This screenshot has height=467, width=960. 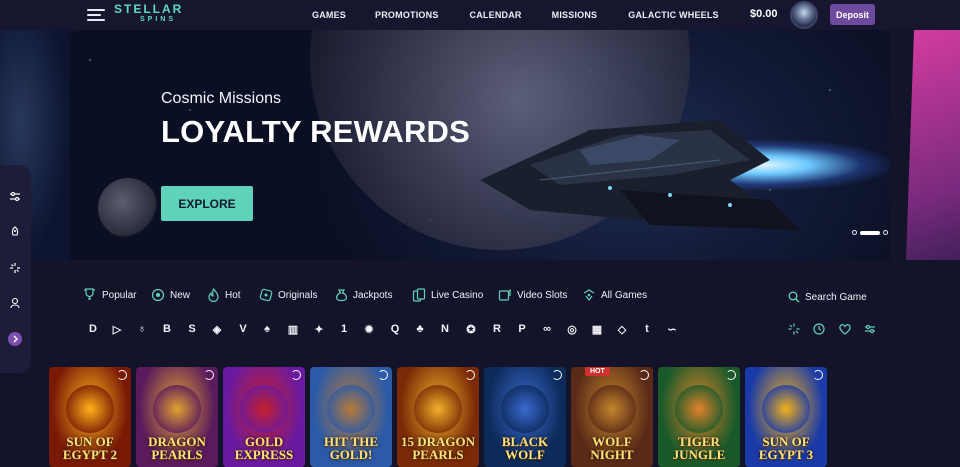 What do you see at coordinates (217, 329) in the screenshot?
I see `provider-logo: ◈` at bounding box center [217, 329].